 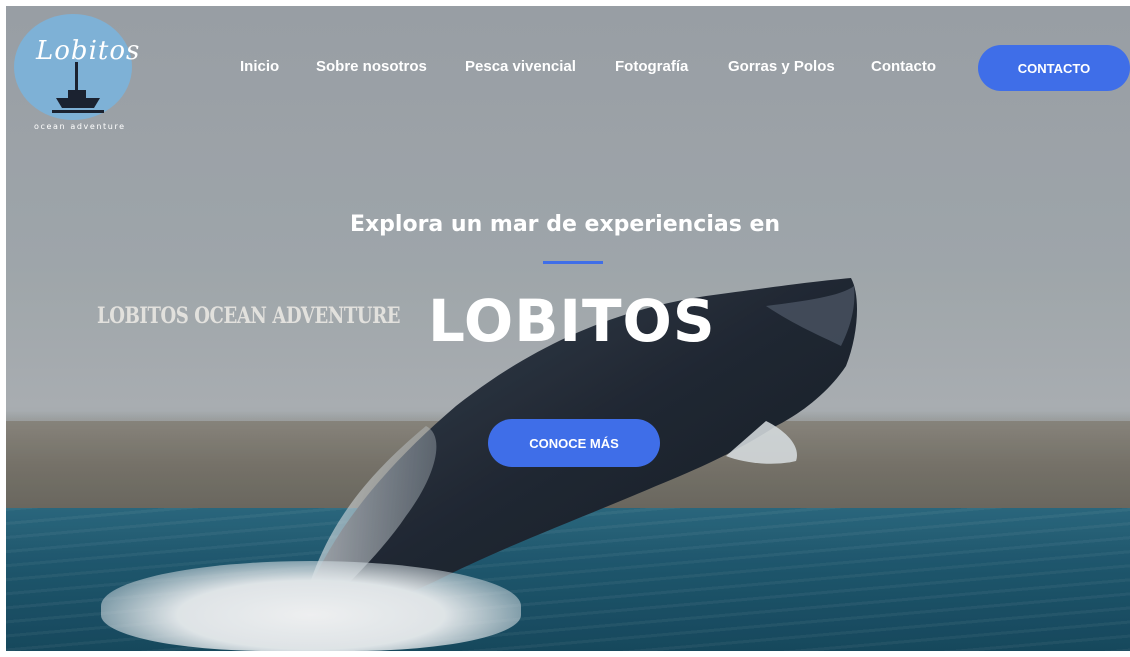 I want to click on boat-icon, so click(x=78, y=87).